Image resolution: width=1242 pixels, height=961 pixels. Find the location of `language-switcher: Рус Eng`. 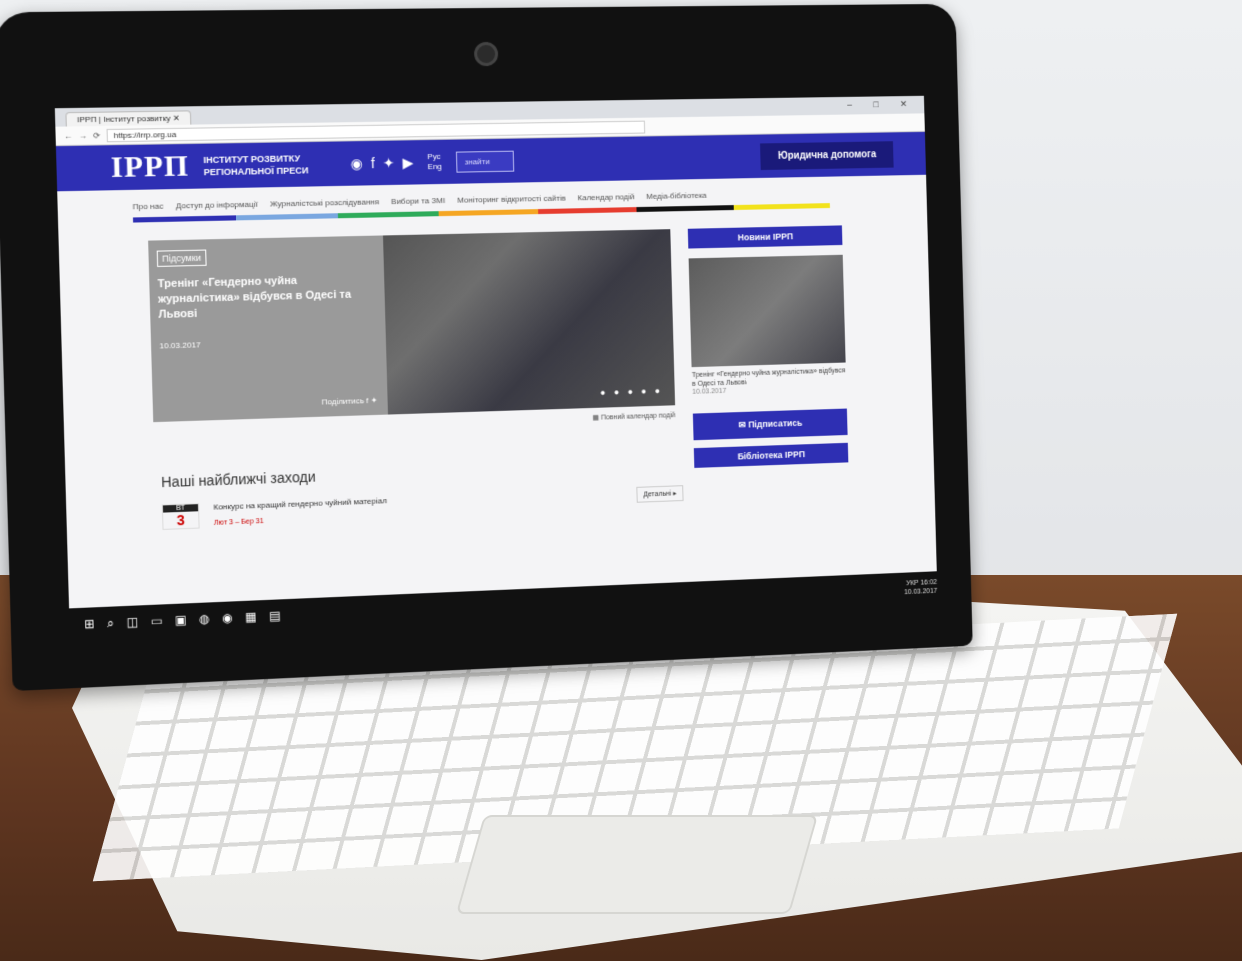

language-switcher: Рус Eng is located at coordinates (434, 162).